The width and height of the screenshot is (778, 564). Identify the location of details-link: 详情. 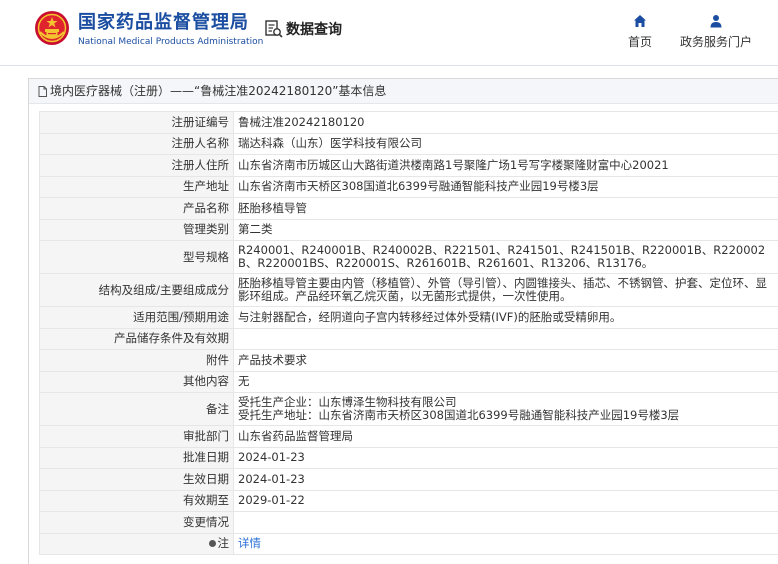
(249, 543).